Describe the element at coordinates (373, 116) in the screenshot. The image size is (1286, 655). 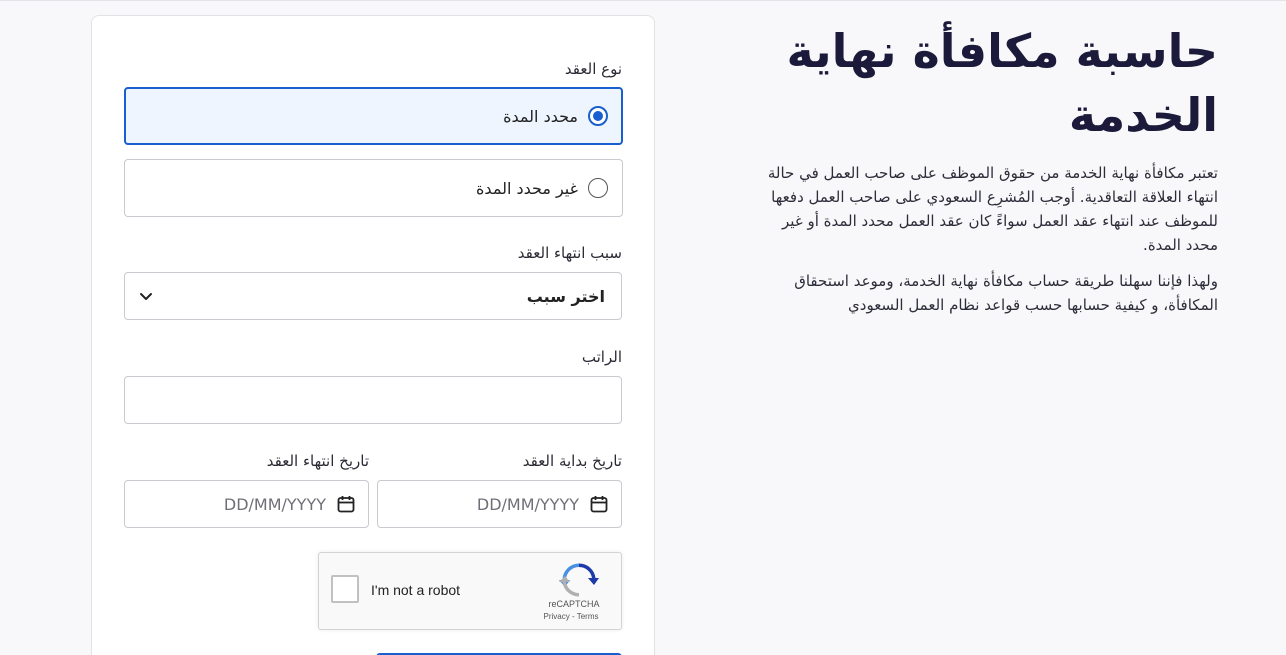
I see `contract-option-fixed-term: محدد المدة` at that location.